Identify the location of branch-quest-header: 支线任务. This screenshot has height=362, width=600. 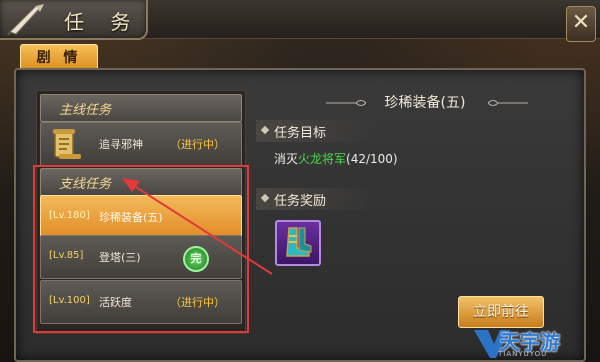
(141, 182).